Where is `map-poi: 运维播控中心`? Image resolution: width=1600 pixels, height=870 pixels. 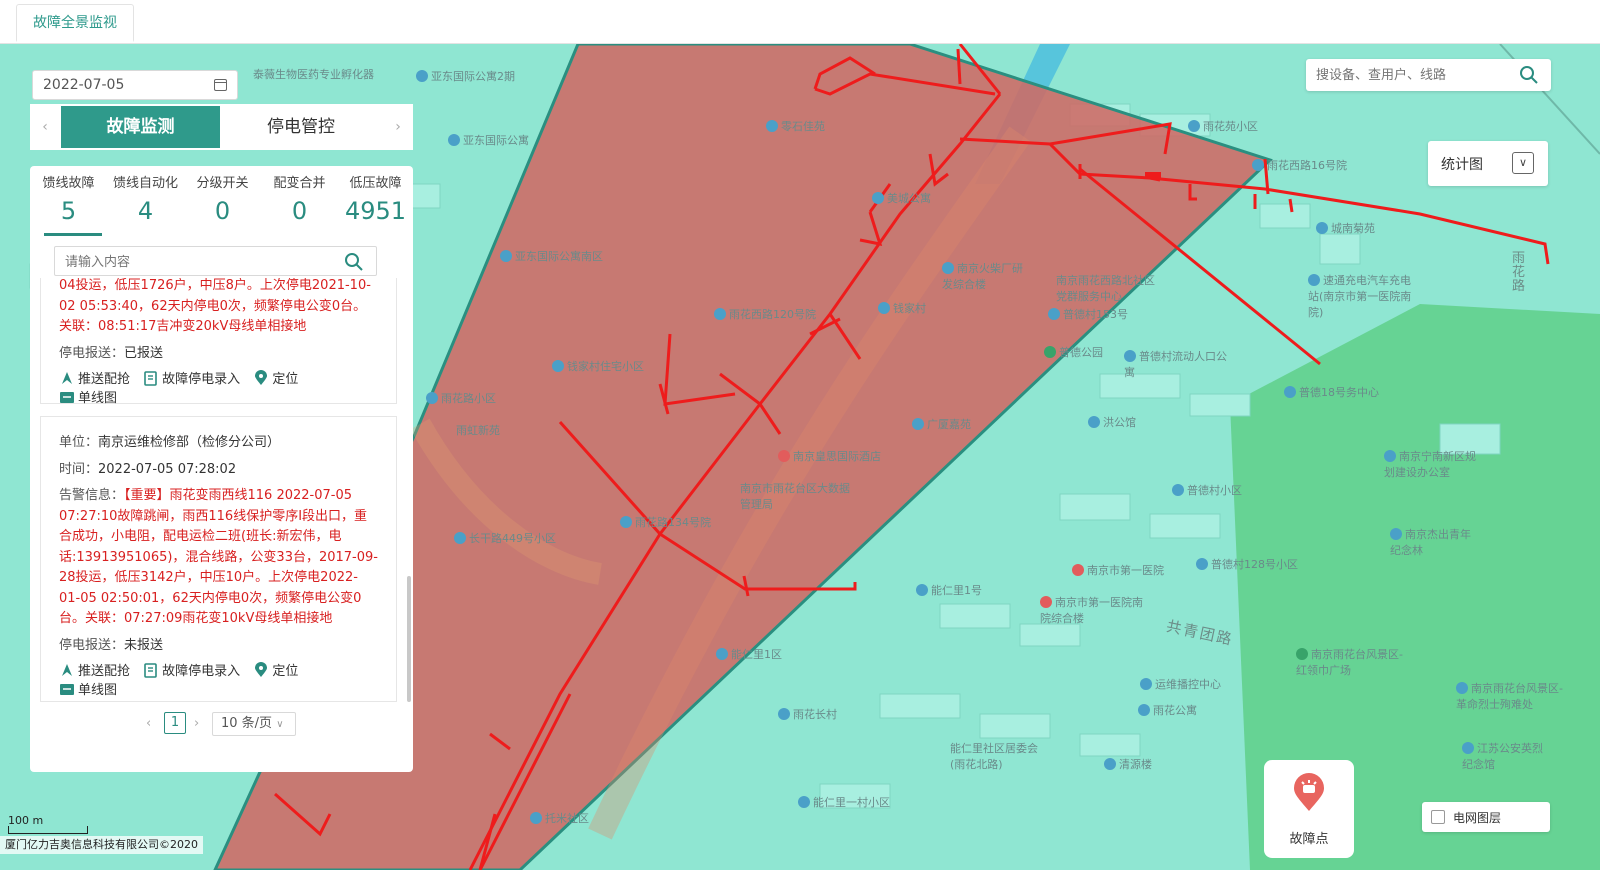
map-poi: 运维播控中心 is located at coordinates (1180, 684).